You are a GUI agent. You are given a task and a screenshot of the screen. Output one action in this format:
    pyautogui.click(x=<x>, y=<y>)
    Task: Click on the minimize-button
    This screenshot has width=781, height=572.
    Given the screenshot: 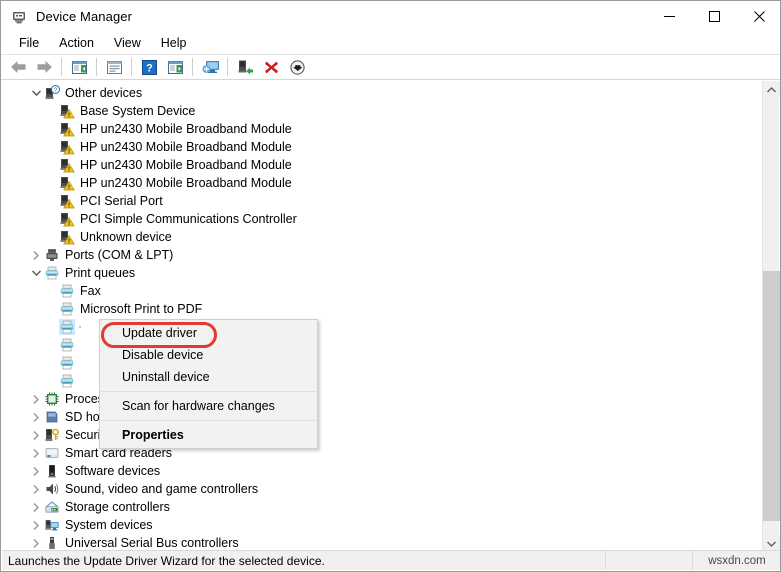 What is the action you would take?
    pyautogui.click(x=669, y=16)
    